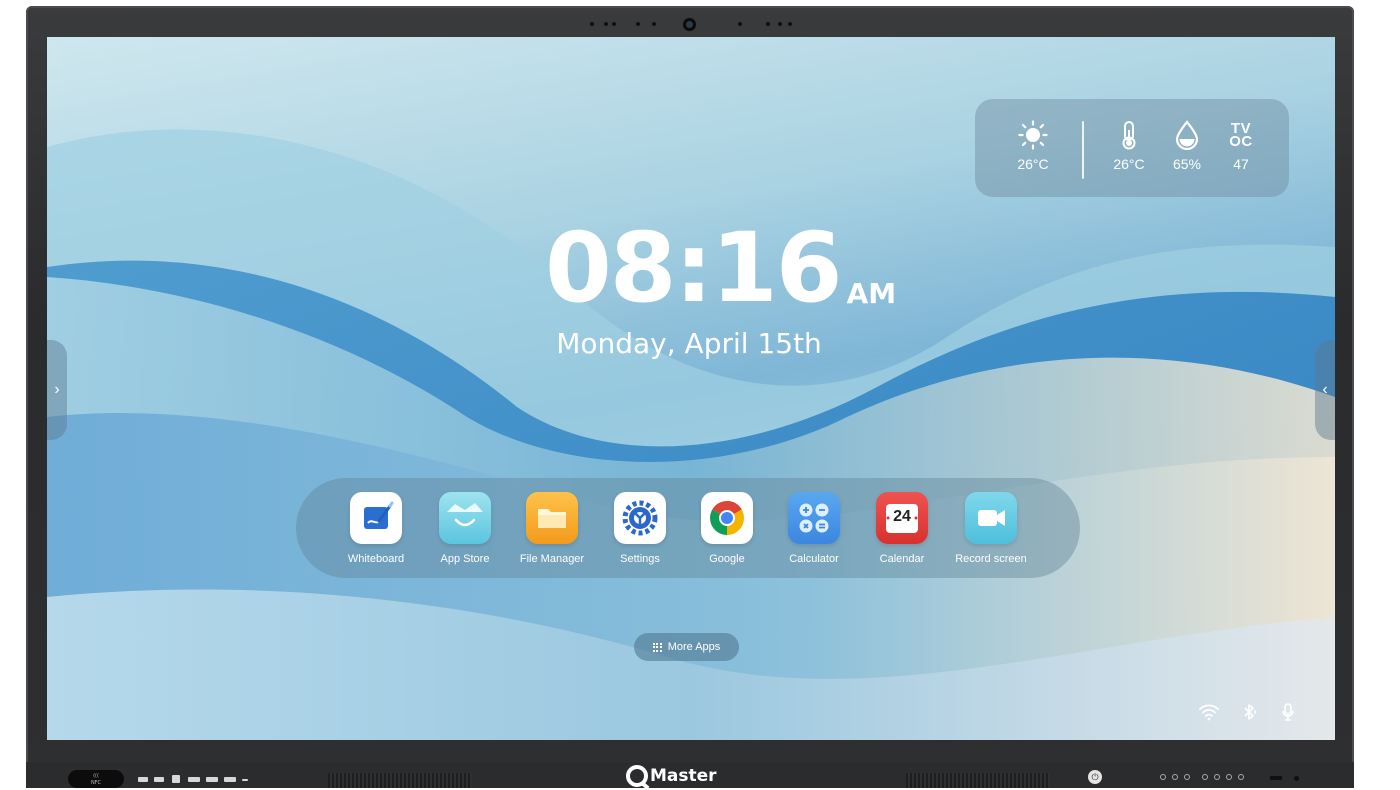 Image resolution: width=1400 pixels, height=790 pixels. What do you see at coordinates (96, 783) in the screenshot?
I see `nfc-label: NFC` at bounding box center [96, 783].